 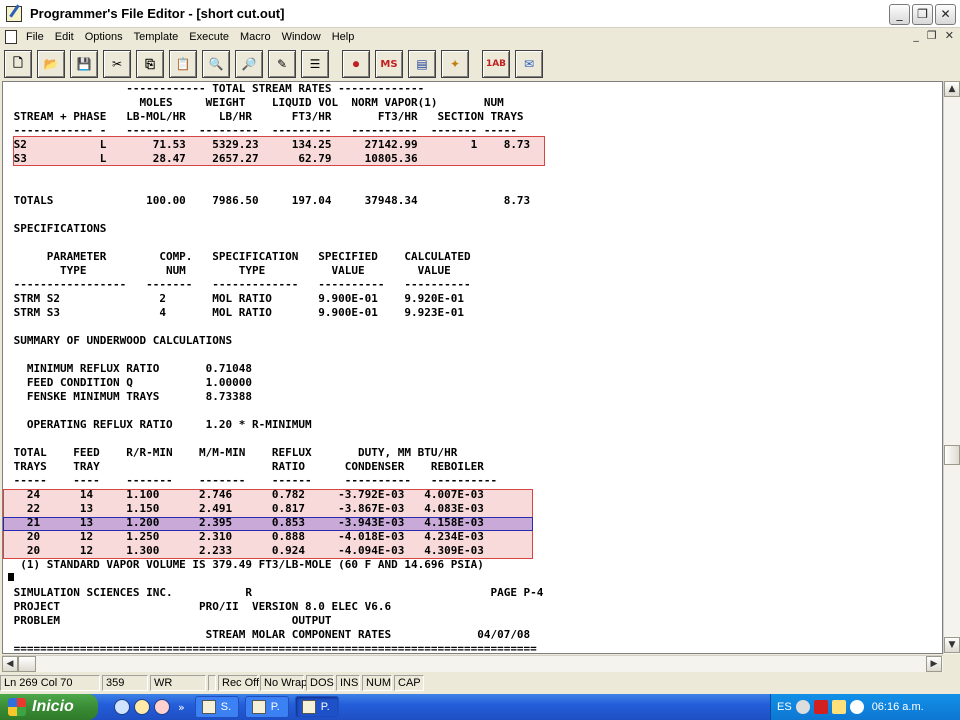 I want to click on taskbar-item-s: S., so click(x=216, y=707).